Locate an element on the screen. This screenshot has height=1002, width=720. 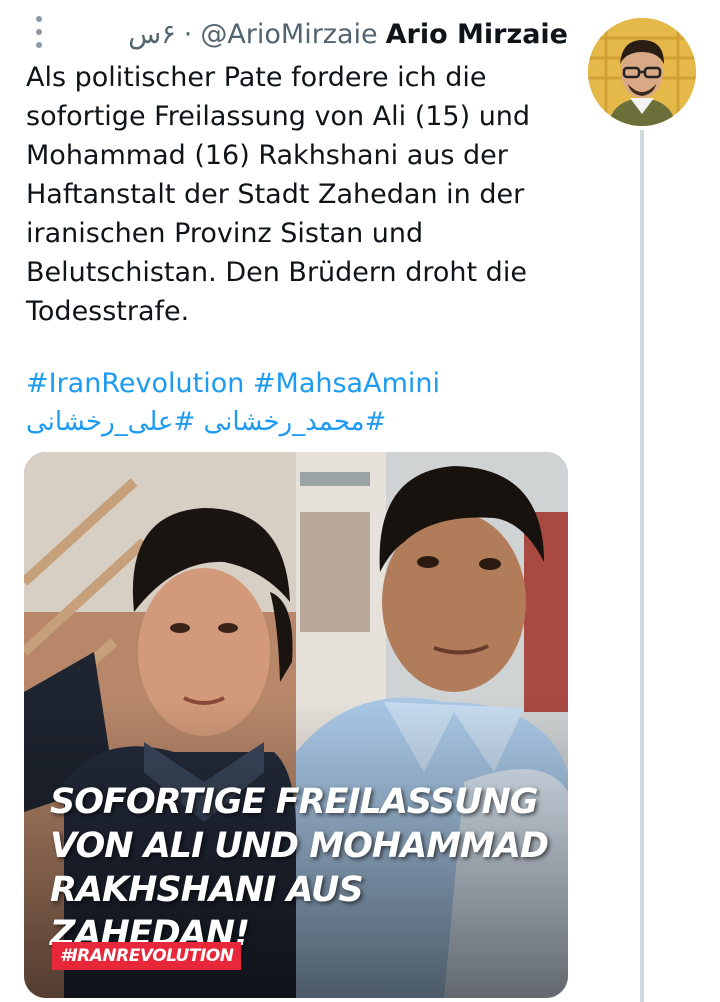
hashtags-link: #IranRevolution #MahsaAmini is located at coordinates (233, 384).